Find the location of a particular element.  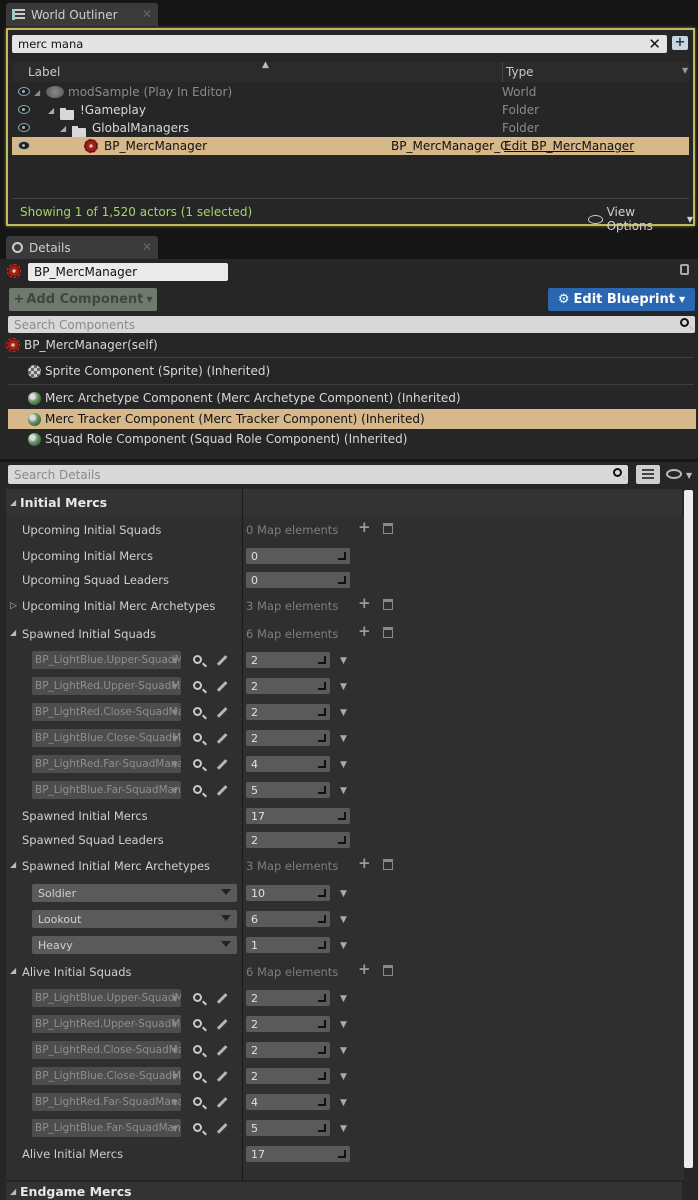

squad-key-combo: BP_LightBlue.Upper-SquadMa ▼ is located at coordinates (106, 660).